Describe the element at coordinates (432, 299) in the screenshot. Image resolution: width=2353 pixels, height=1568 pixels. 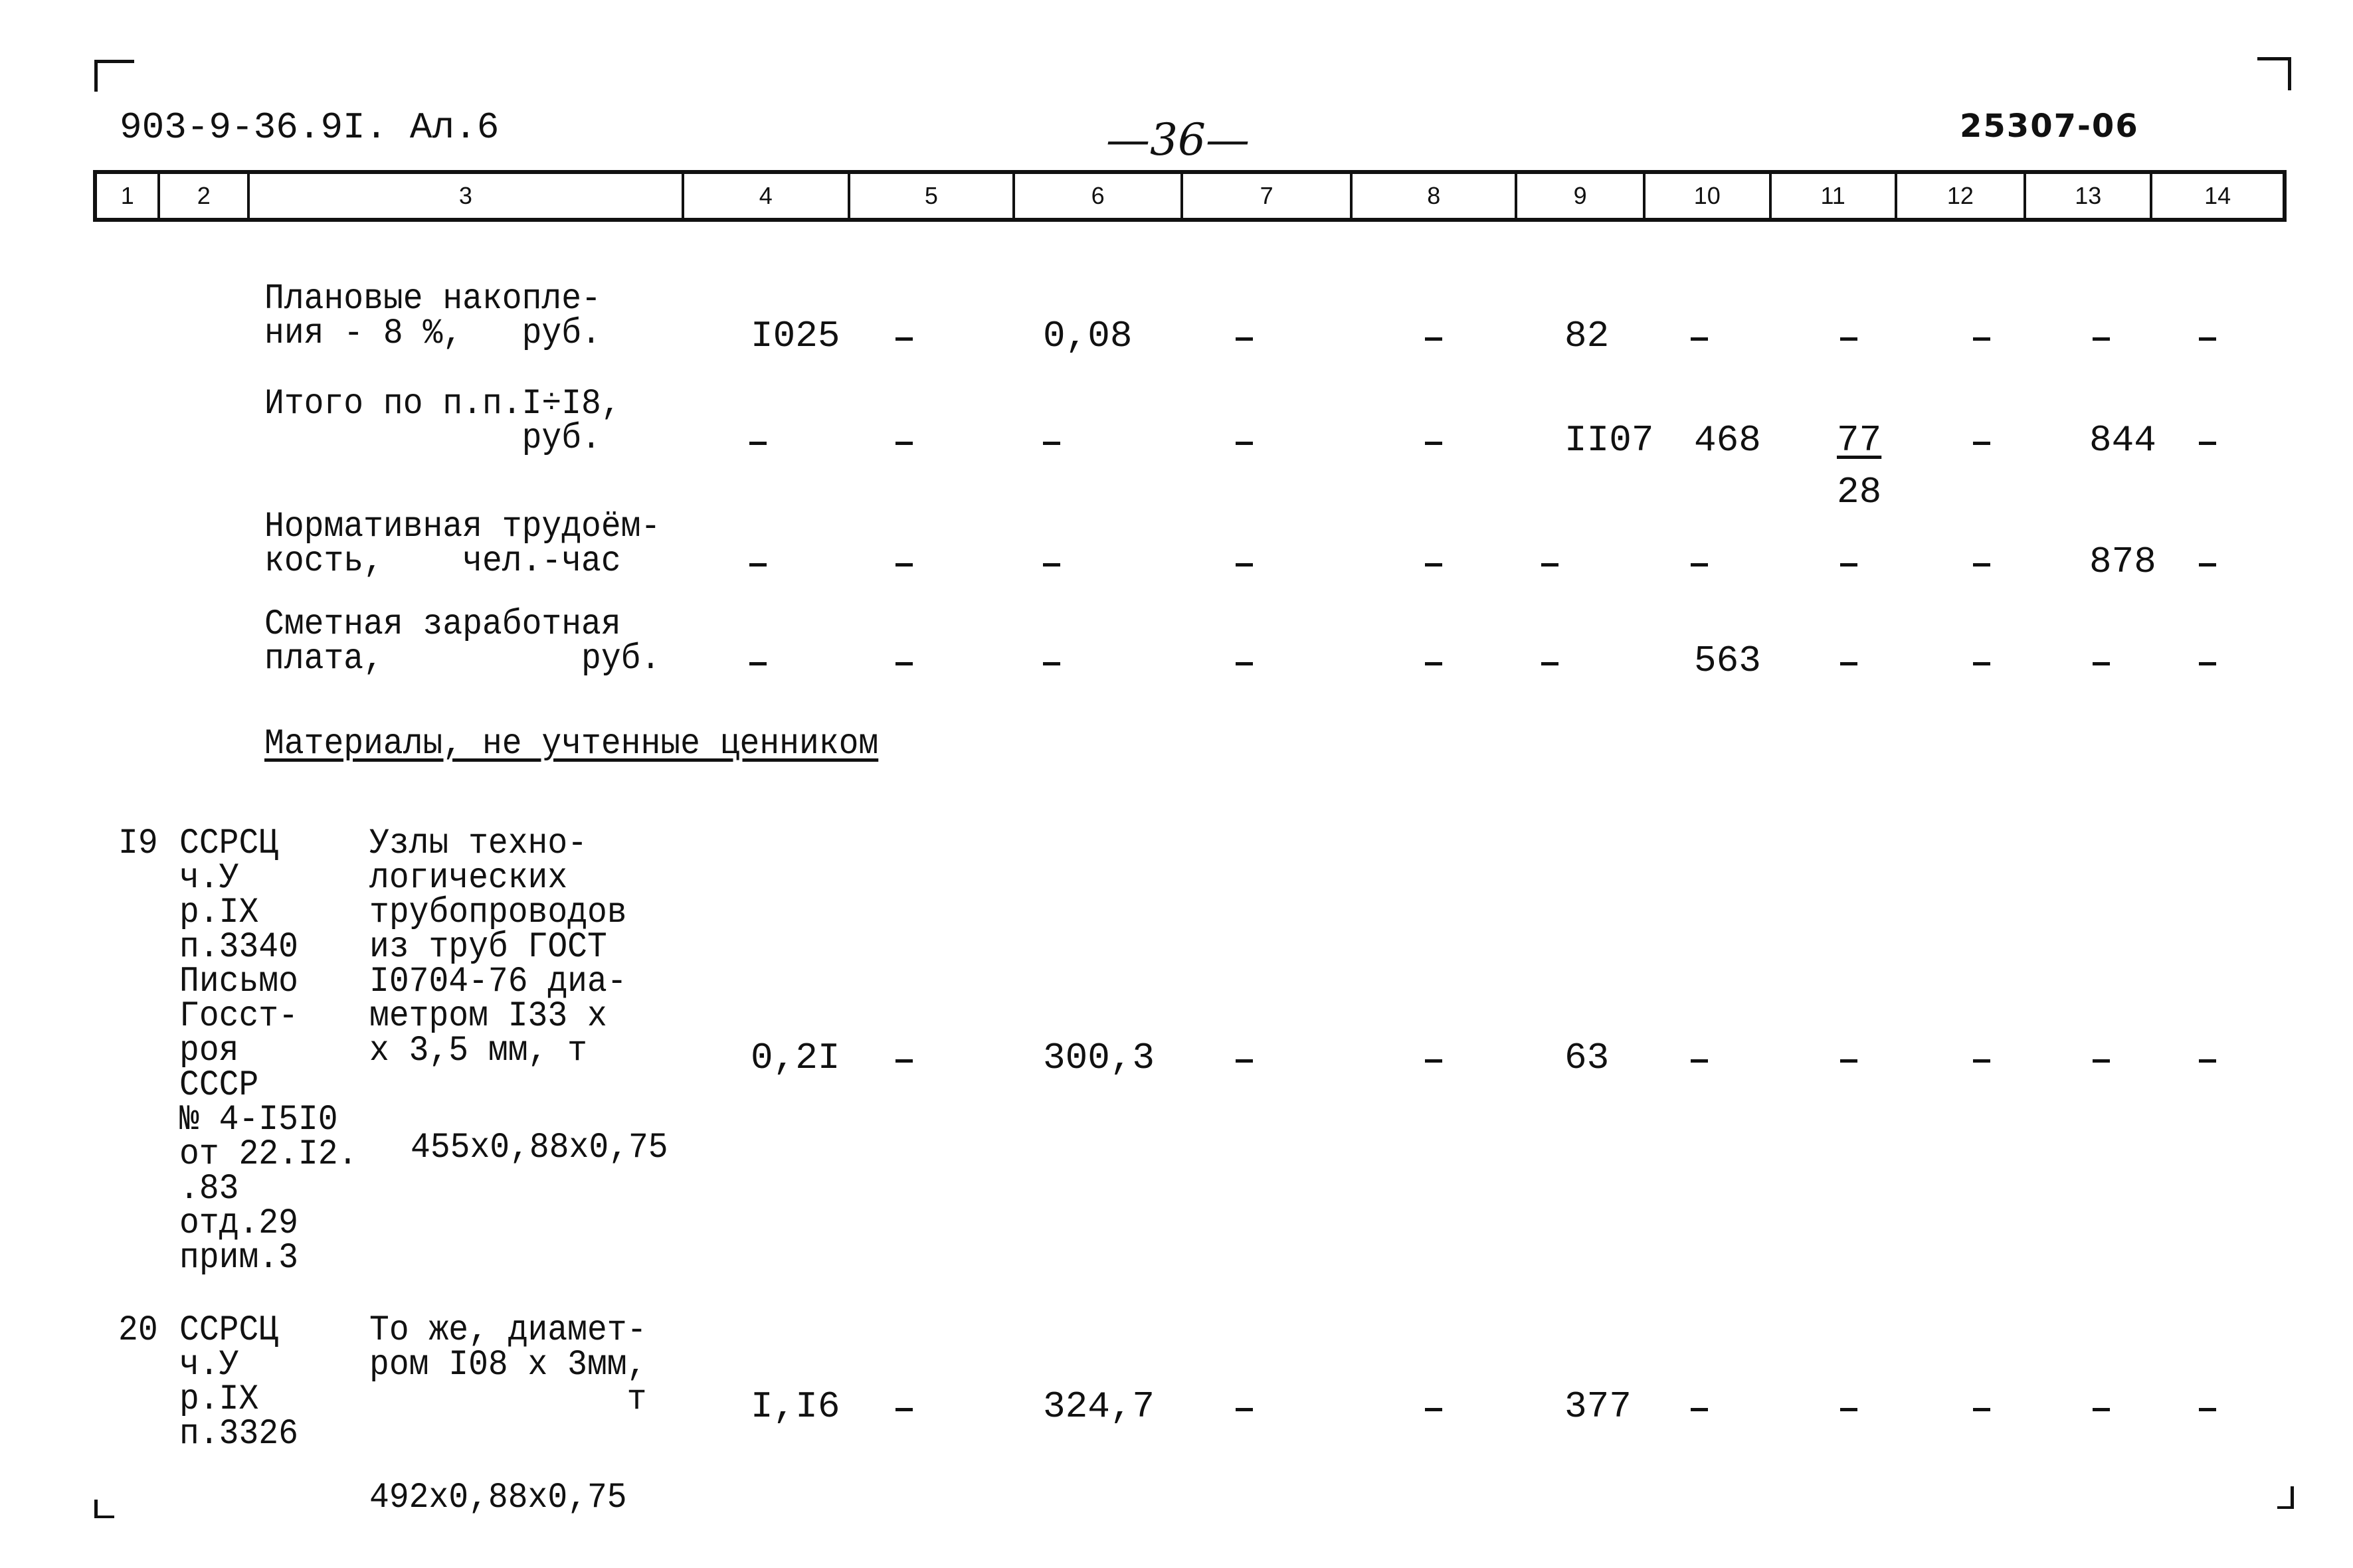
I see `summary-label: Плановые накопле-` at that location.